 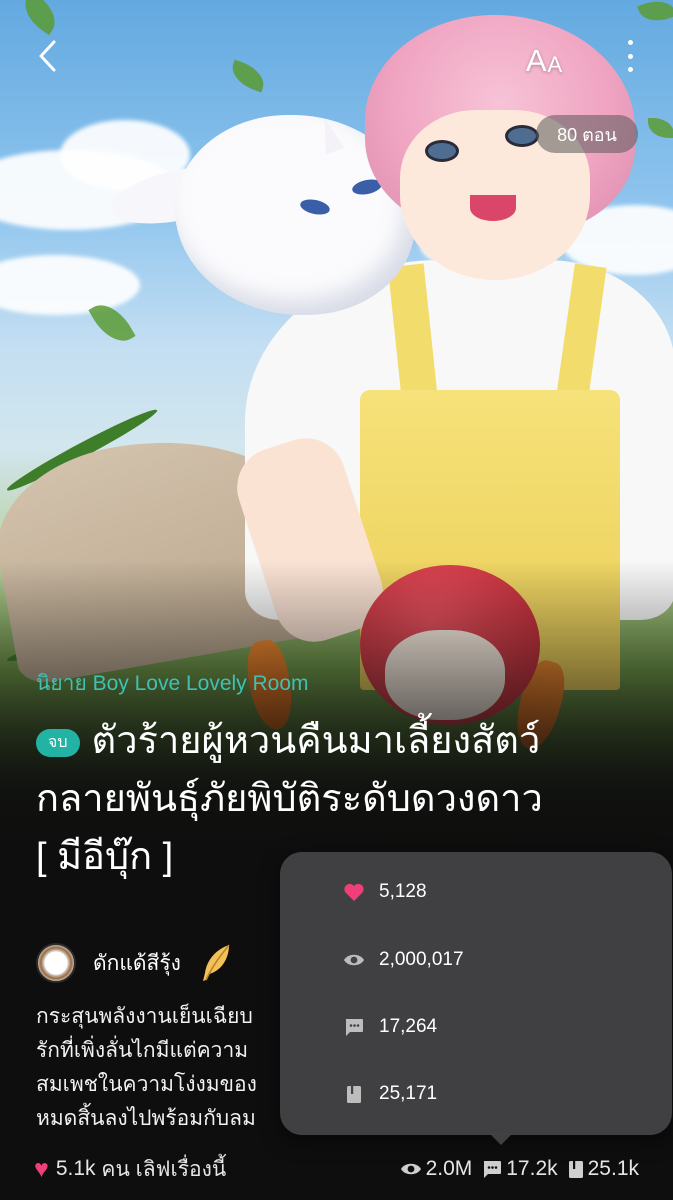 What do you see at coordinates (388, 1094) in the screenshot?
I see `popup-row-reads: 25,171` at bounding box center [388, 1094].